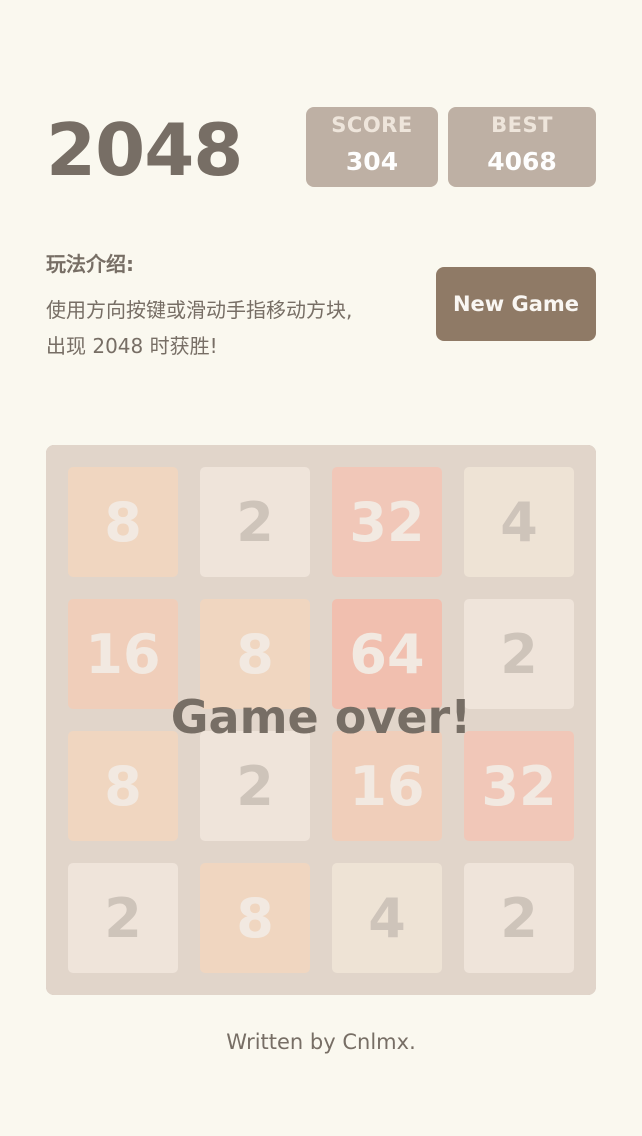 The width and height of the screenshot is (642, 1136). Describe the element at coordinates (144, 150) in the screenshot. I see `game-title: 2048` at that location.